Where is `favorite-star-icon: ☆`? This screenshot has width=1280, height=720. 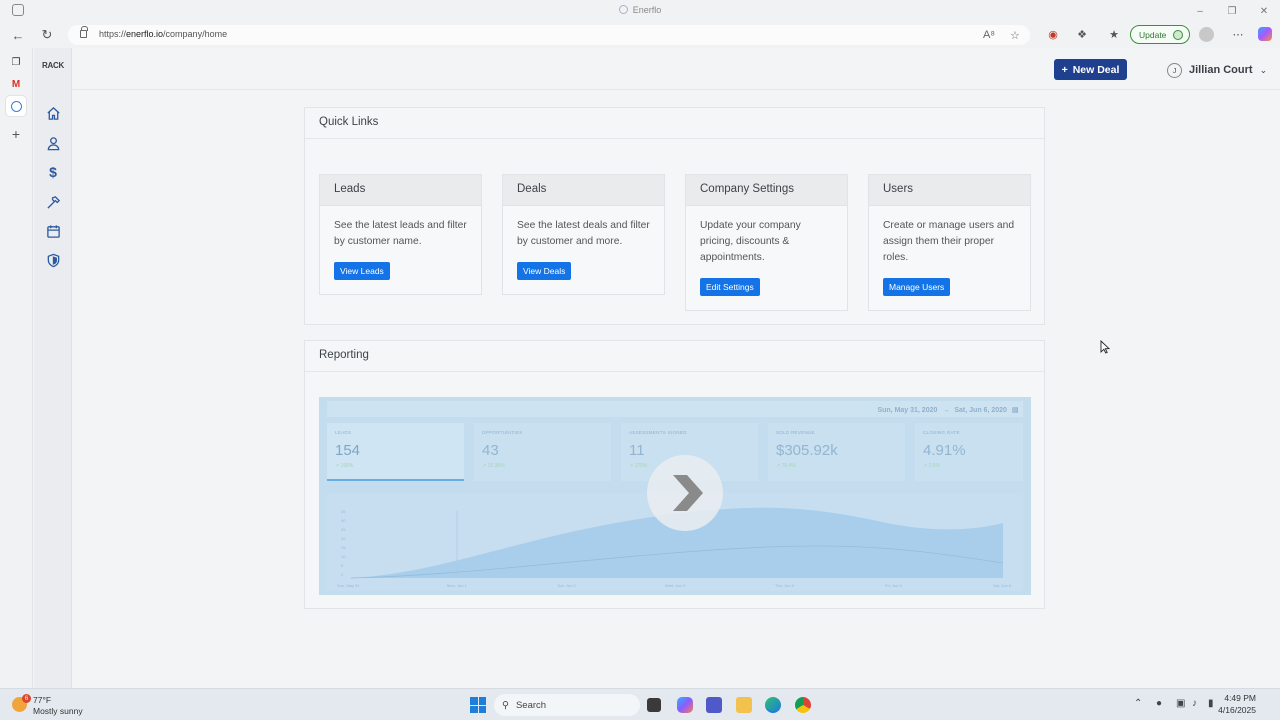
favorite-star-icon: ☆ is located at coordinates (1015, 35).